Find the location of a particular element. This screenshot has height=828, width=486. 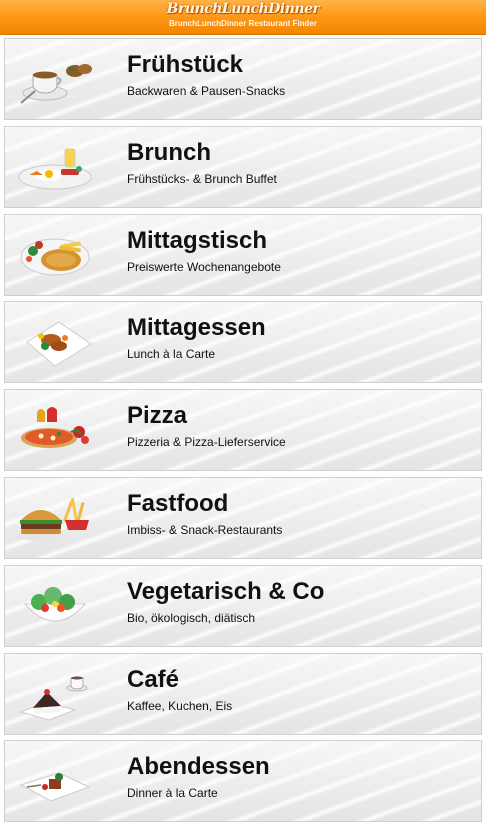

category-item-fruehstueck: Frühstück Backwaren & Pausen-Snacks is located at coordinates (243, 79).